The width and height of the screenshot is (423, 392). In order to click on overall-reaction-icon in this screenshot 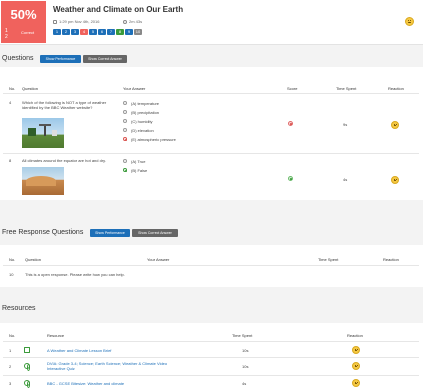, I will do `click(409, 21)`.